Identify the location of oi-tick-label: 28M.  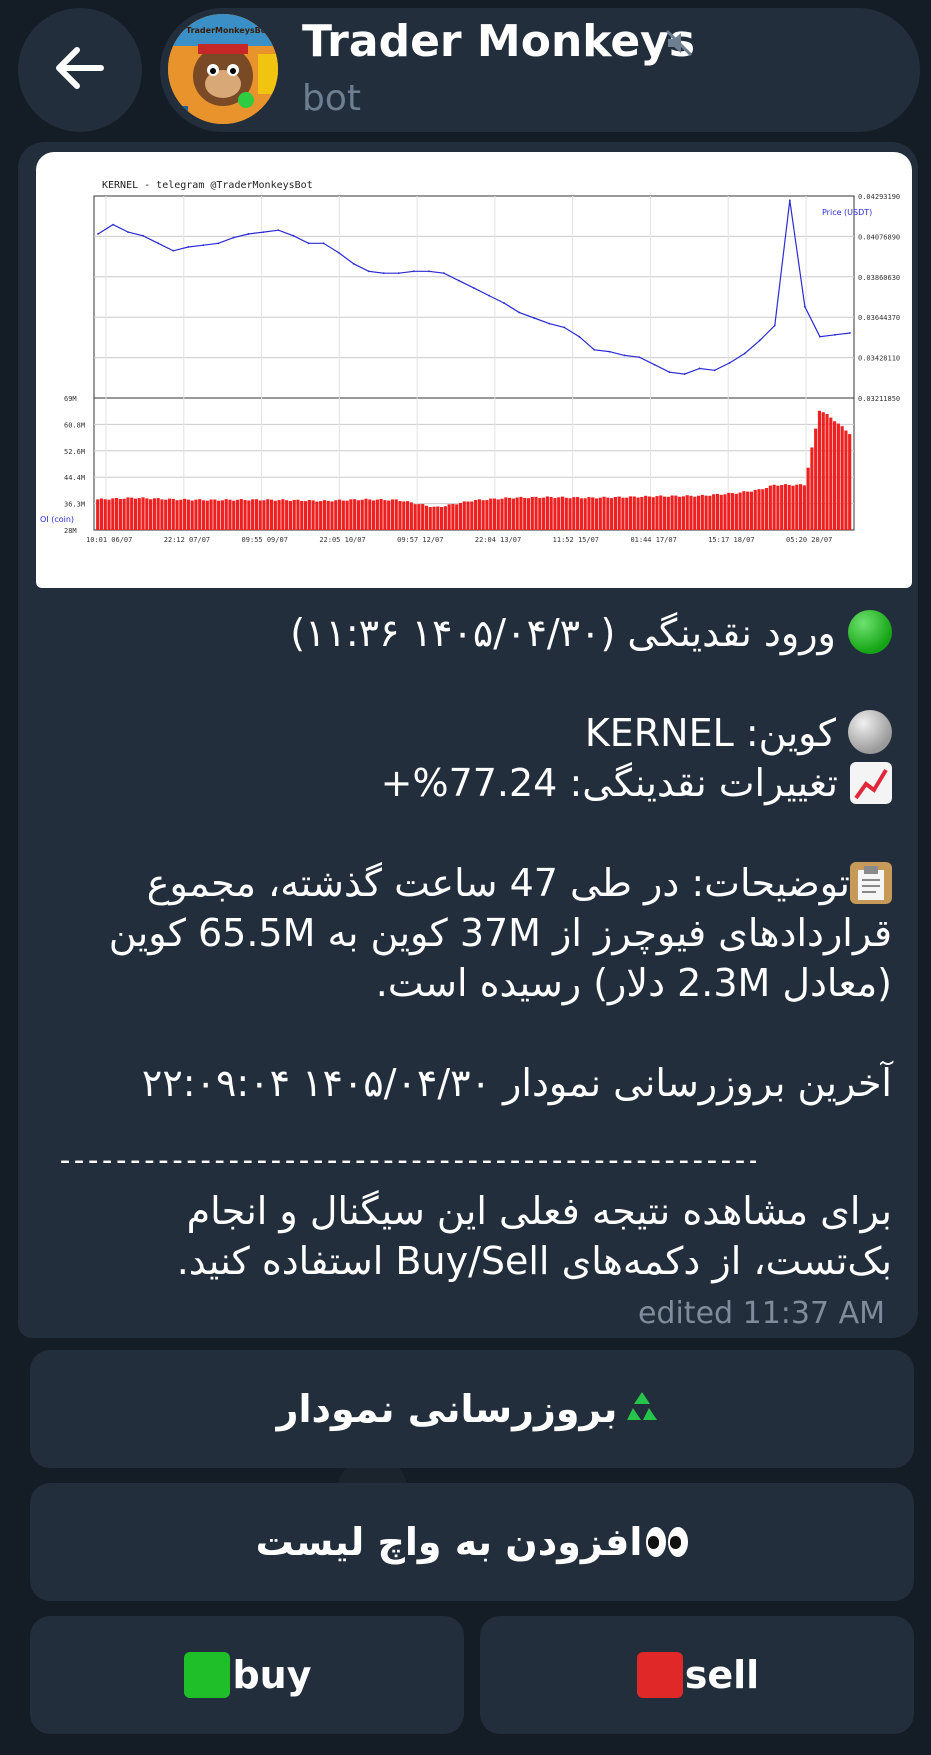
(70, 531).